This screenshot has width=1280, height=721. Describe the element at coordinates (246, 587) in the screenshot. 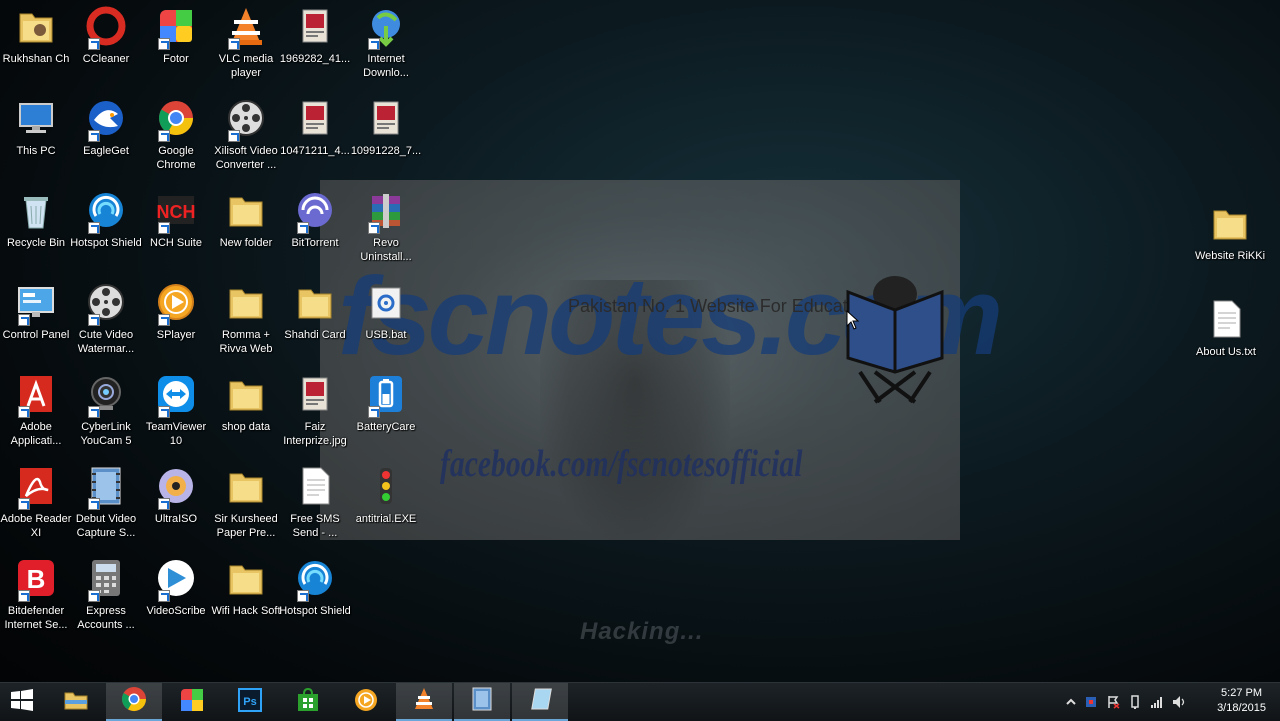

I see `desktop-icon-wifi-hack-soft: Wifi Hack Soft` at that location.